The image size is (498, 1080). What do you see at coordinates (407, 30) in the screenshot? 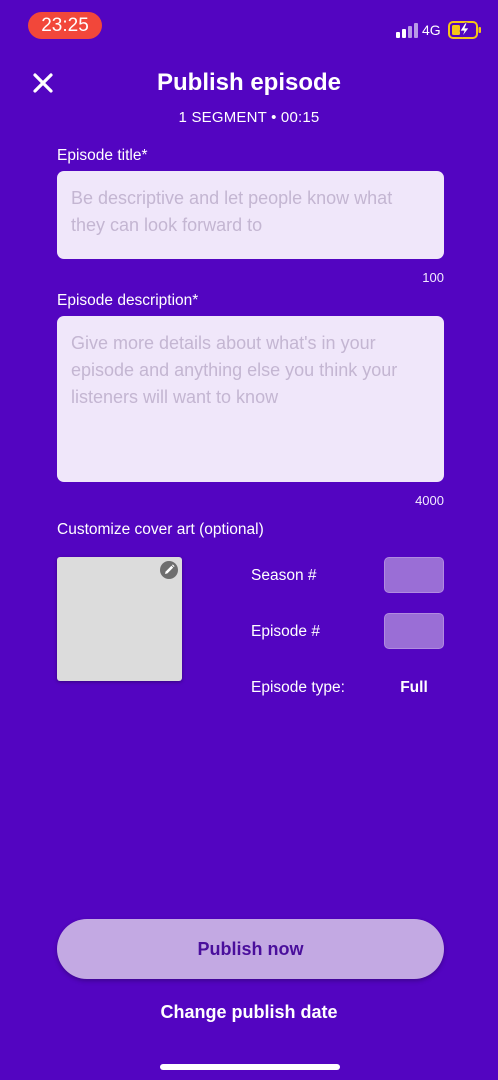
I see `signal-icon` at bounding box center [407, 30].